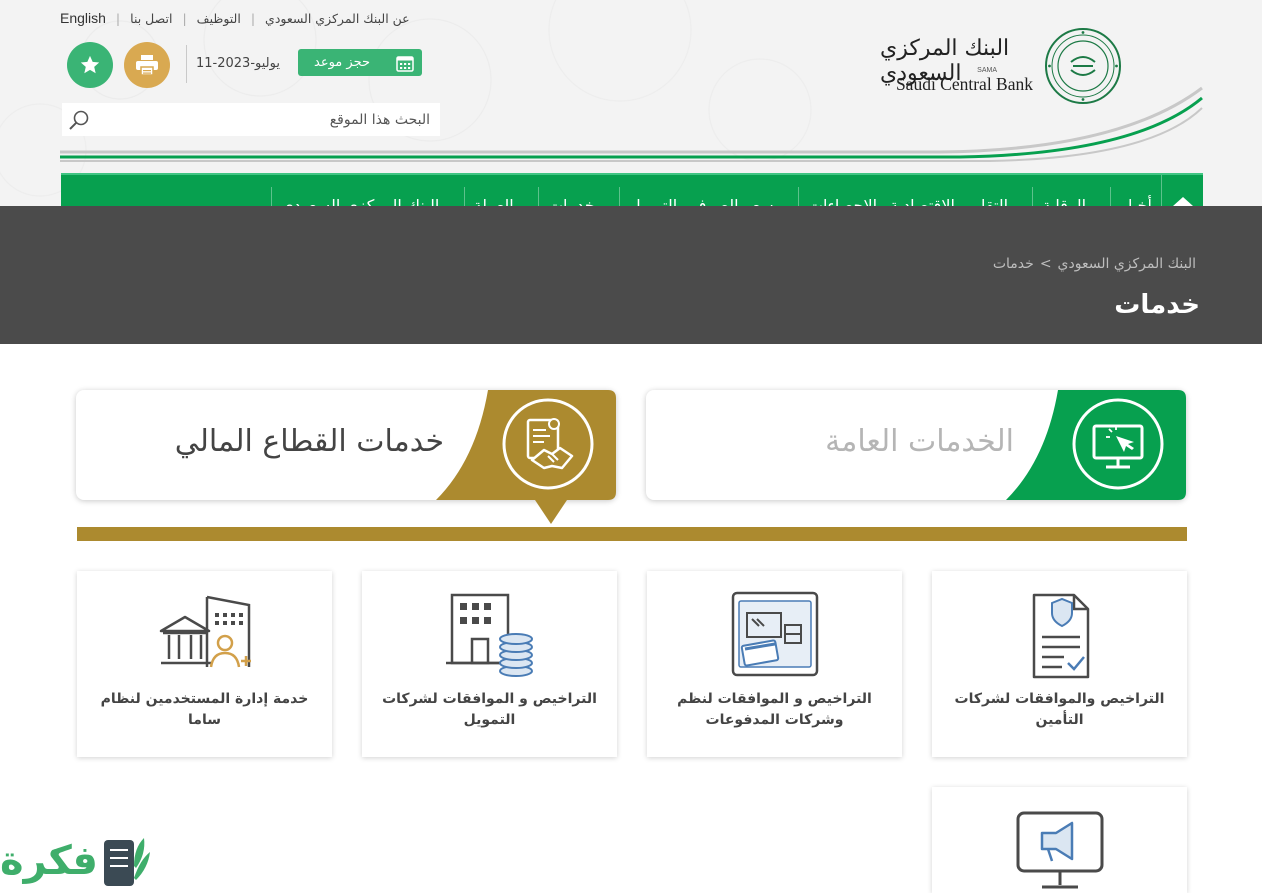  I want to click on section-divider-bar, so click(632, 534).